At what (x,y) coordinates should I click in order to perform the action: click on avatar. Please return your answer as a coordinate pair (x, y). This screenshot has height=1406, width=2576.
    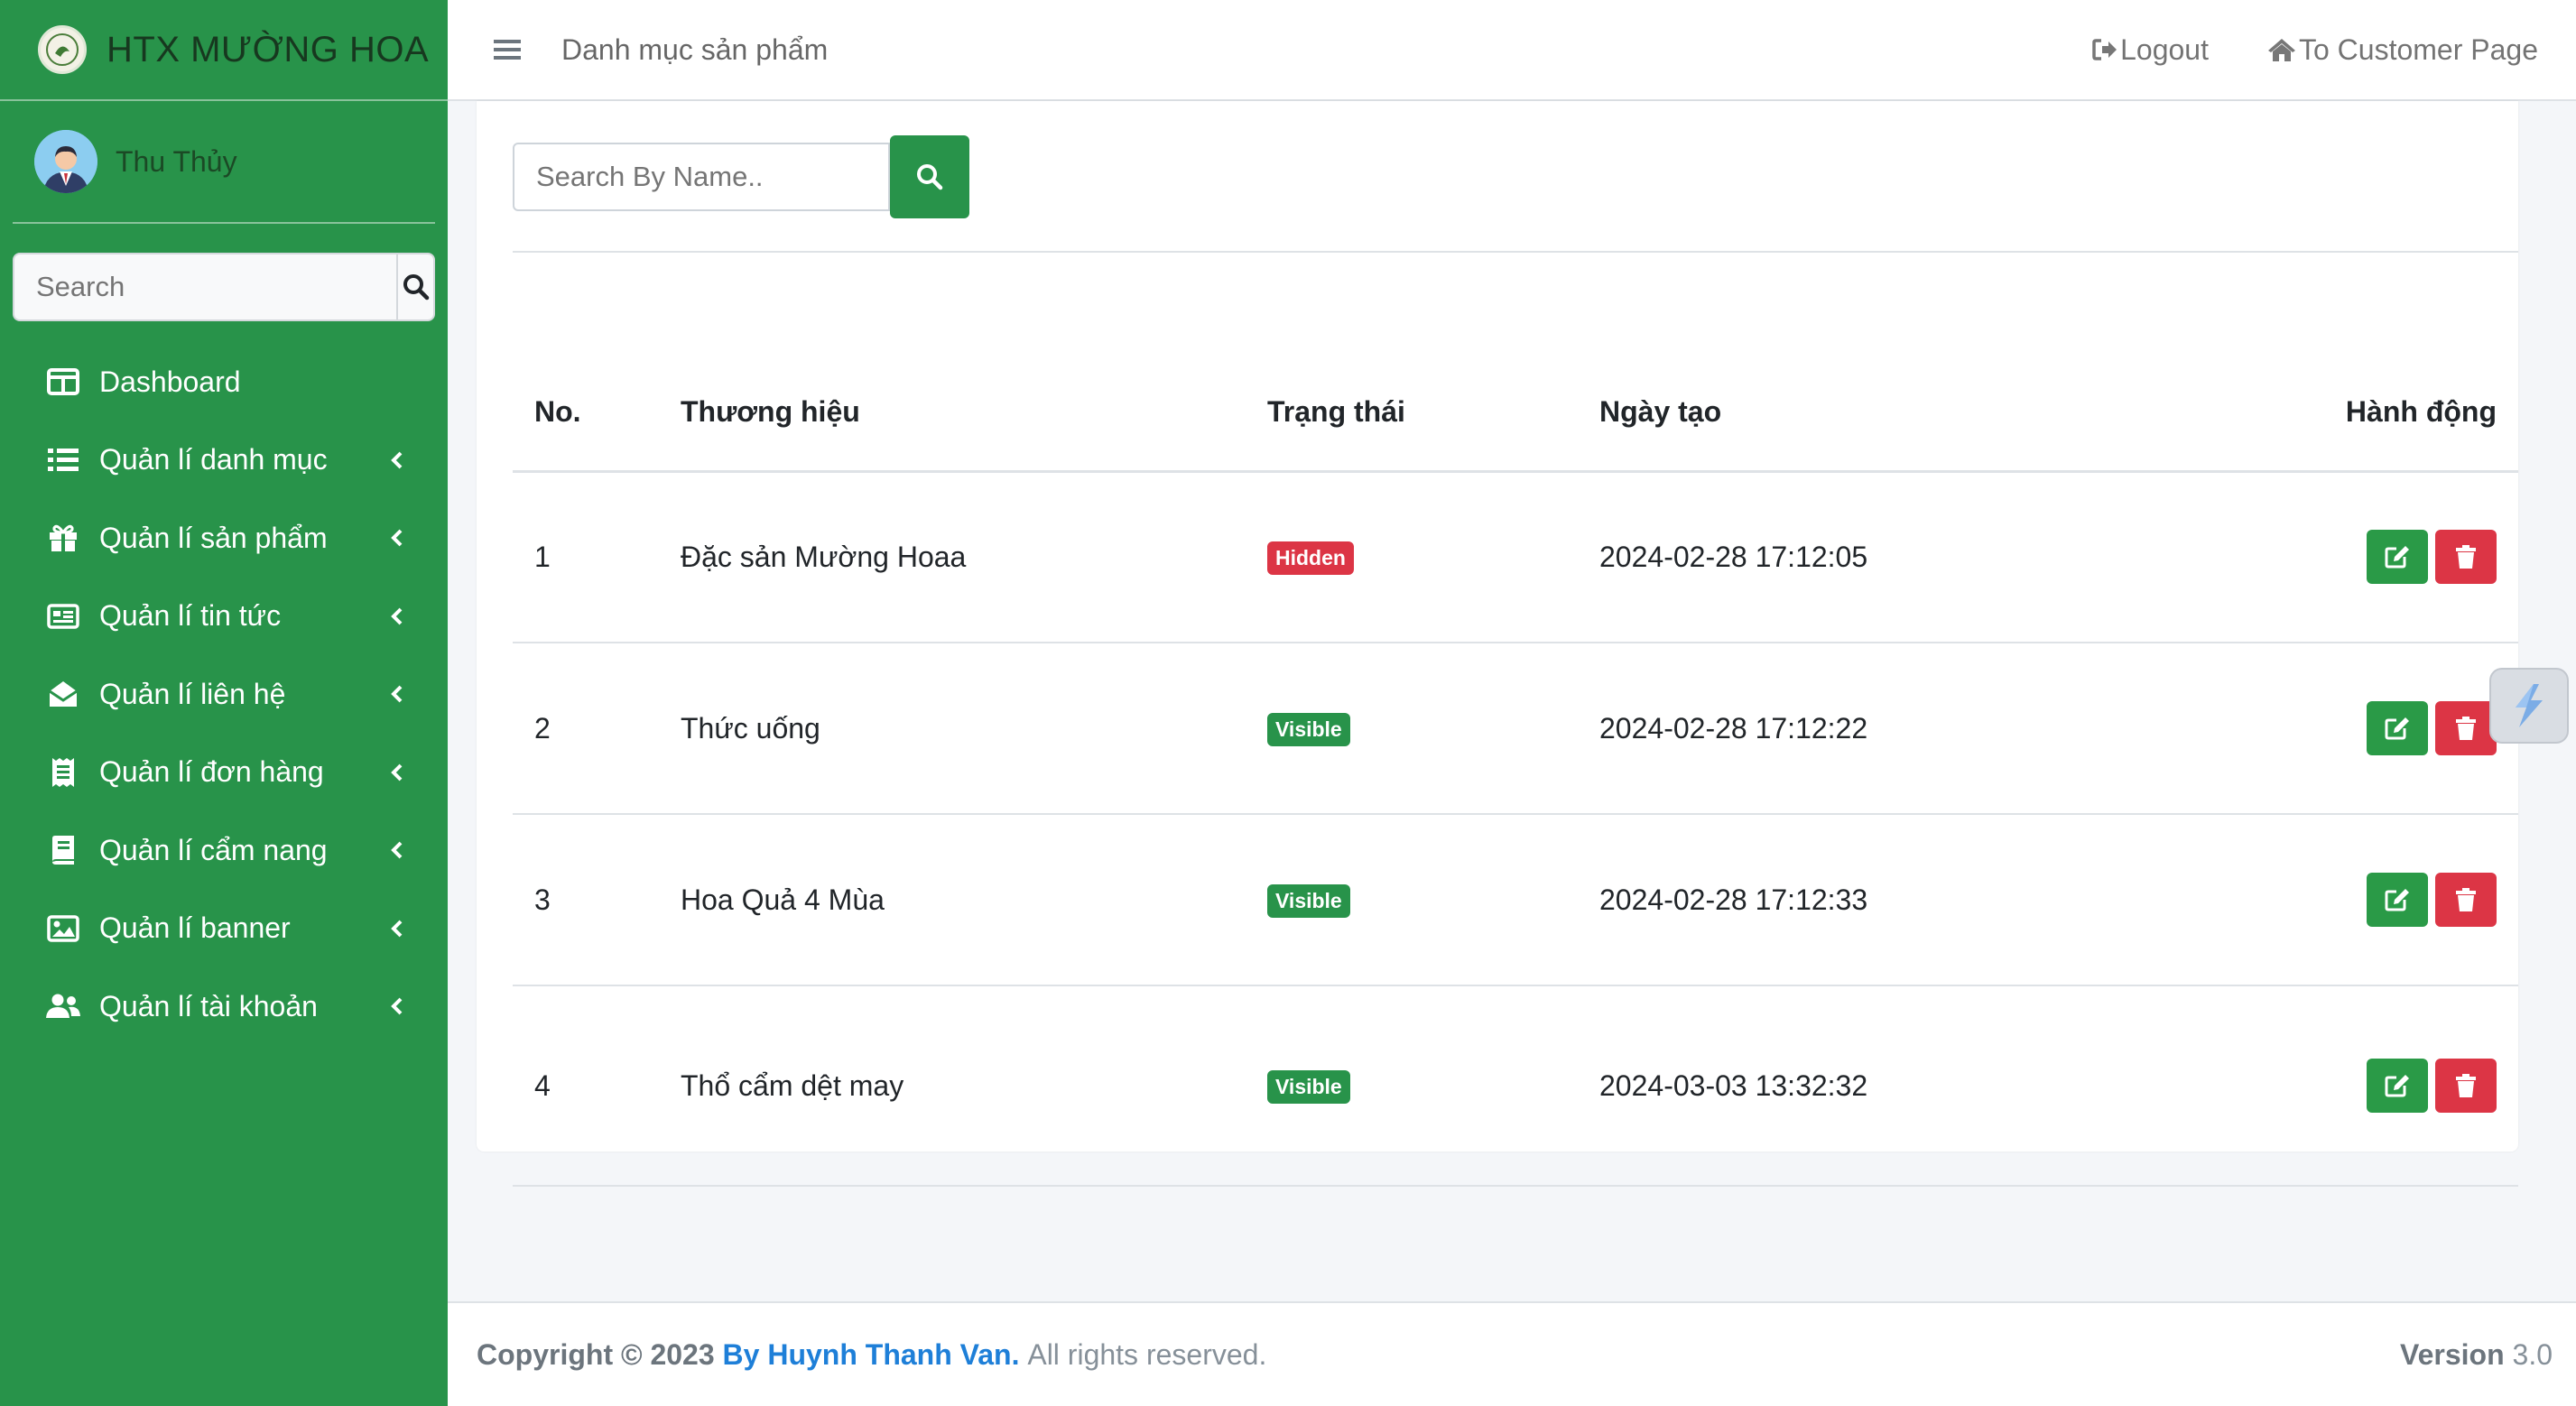
    Looking at the image, I should click on (65, 161).